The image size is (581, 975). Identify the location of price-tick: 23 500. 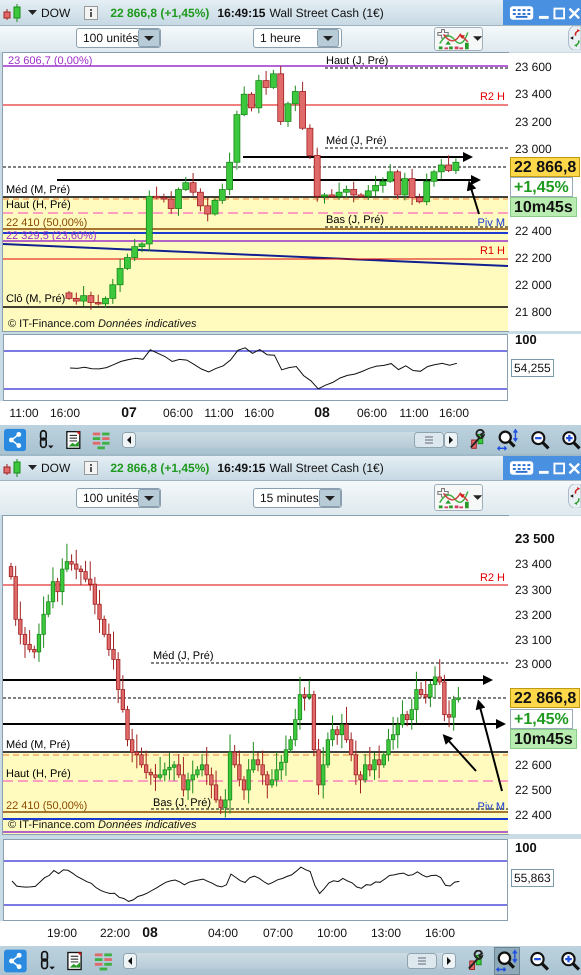
(535, 539).